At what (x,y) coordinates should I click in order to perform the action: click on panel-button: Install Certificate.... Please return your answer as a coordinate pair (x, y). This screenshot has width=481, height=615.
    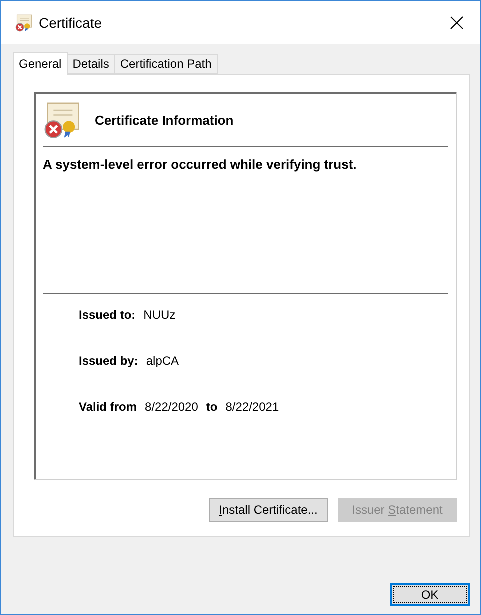
    Looking at the image, I should click on (268, 510).